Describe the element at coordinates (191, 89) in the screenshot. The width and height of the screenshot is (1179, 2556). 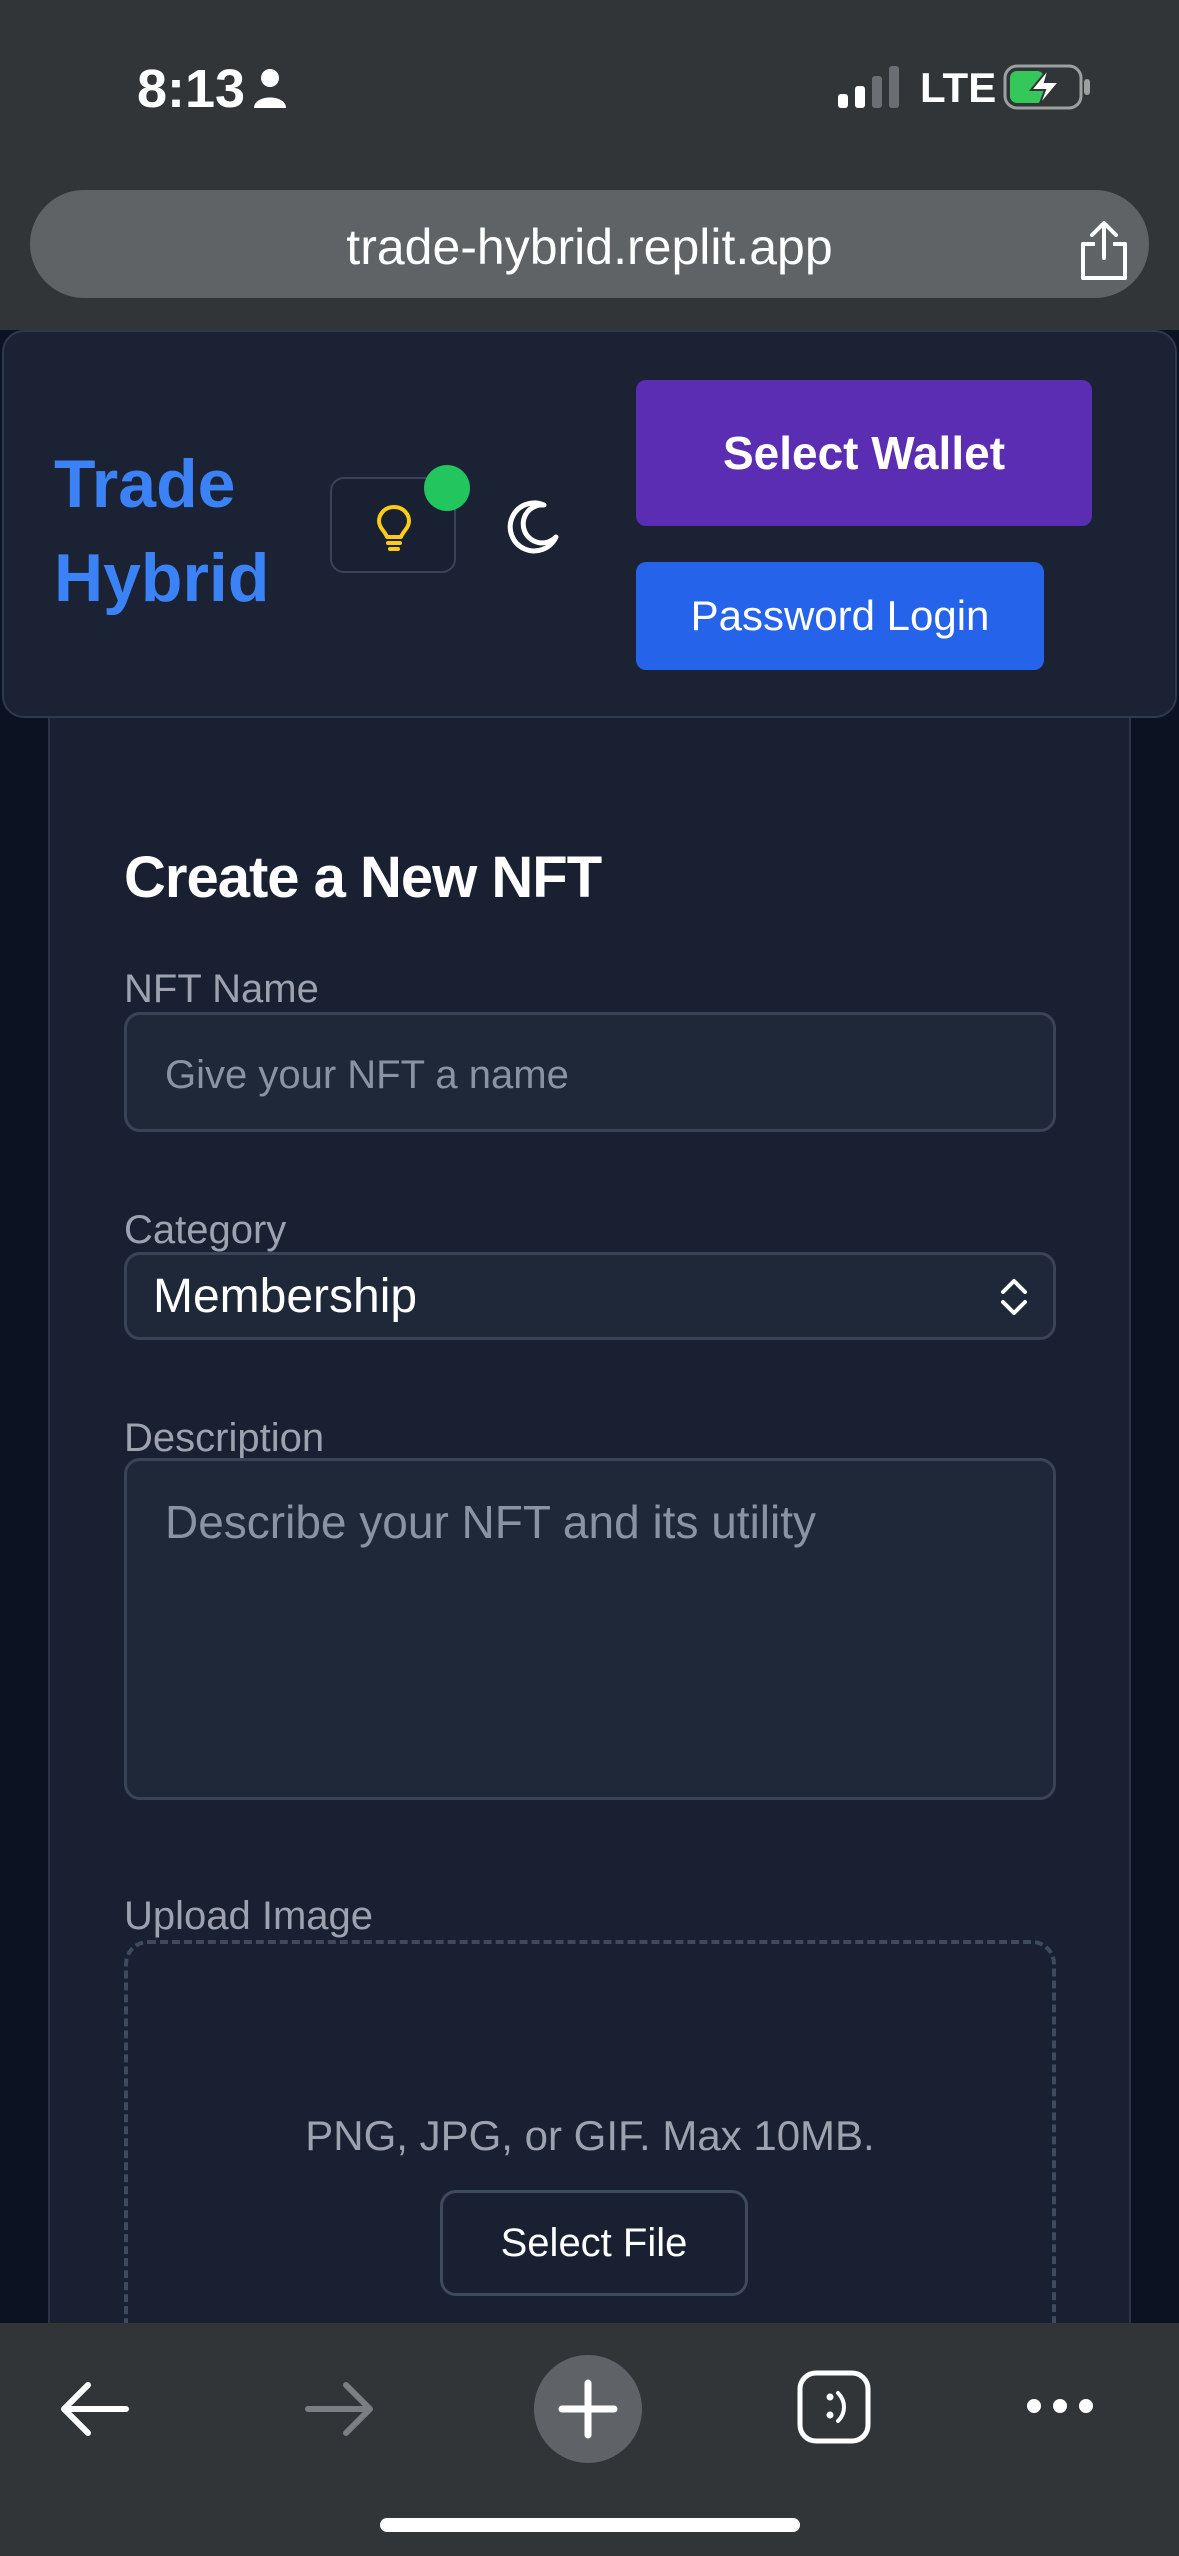
I see `status-time: 8:13` at that location.